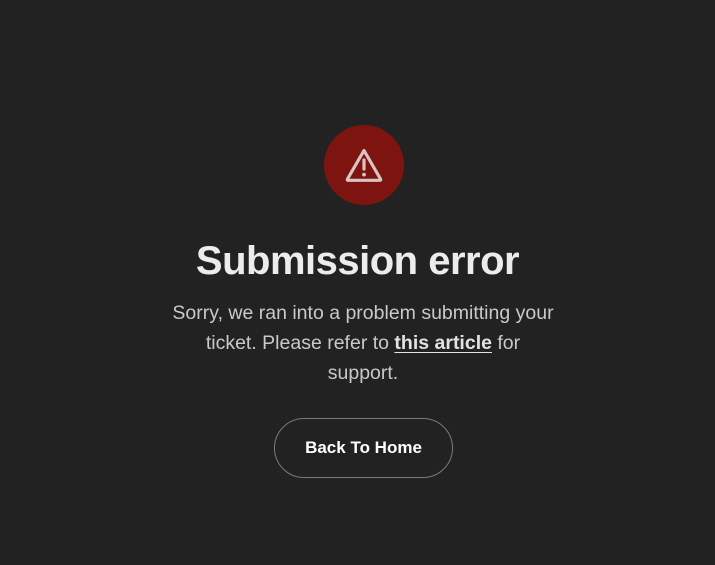 The image size is (715, 565). What do you see at coordinates (363, 448) in the screenshot?
I see `back-to-home-button: Back To Home` at bounding box center [363, 448].